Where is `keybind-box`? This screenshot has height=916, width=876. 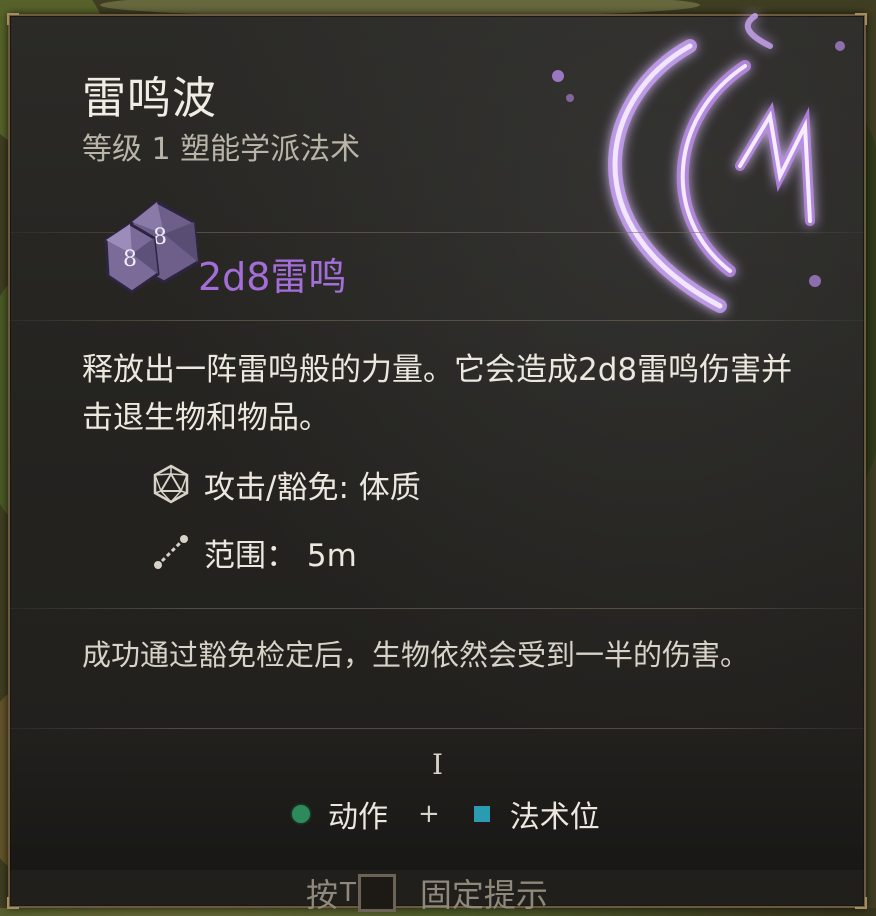
keybind-box is located at coordinates (376, 893).